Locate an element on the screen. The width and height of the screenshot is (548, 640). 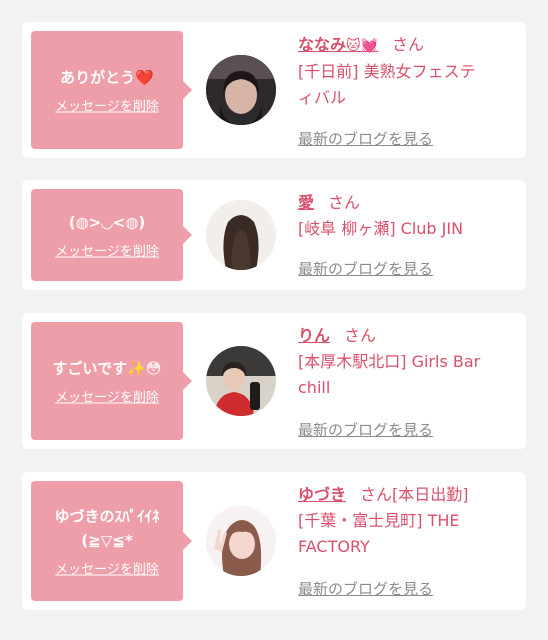
girl-name-link: ななみ🐱💓 is located at coordinates (338, 44).